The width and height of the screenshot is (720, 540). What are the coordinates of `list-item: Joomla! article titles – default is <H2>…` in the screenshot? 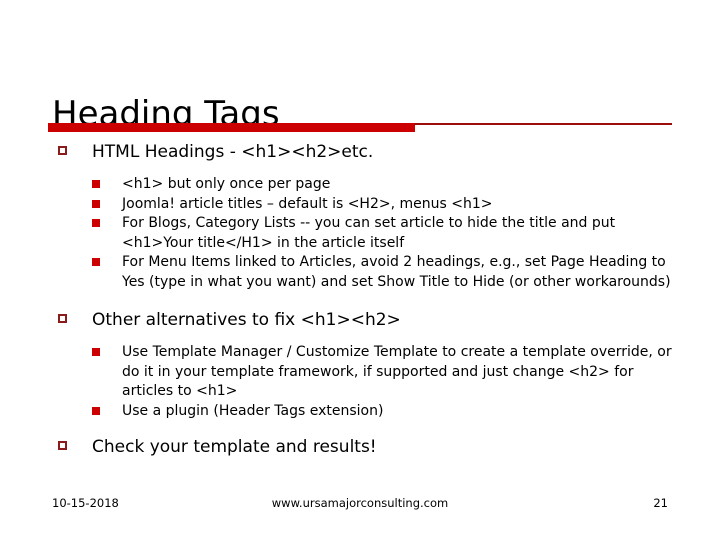 It's located at (360, 205).